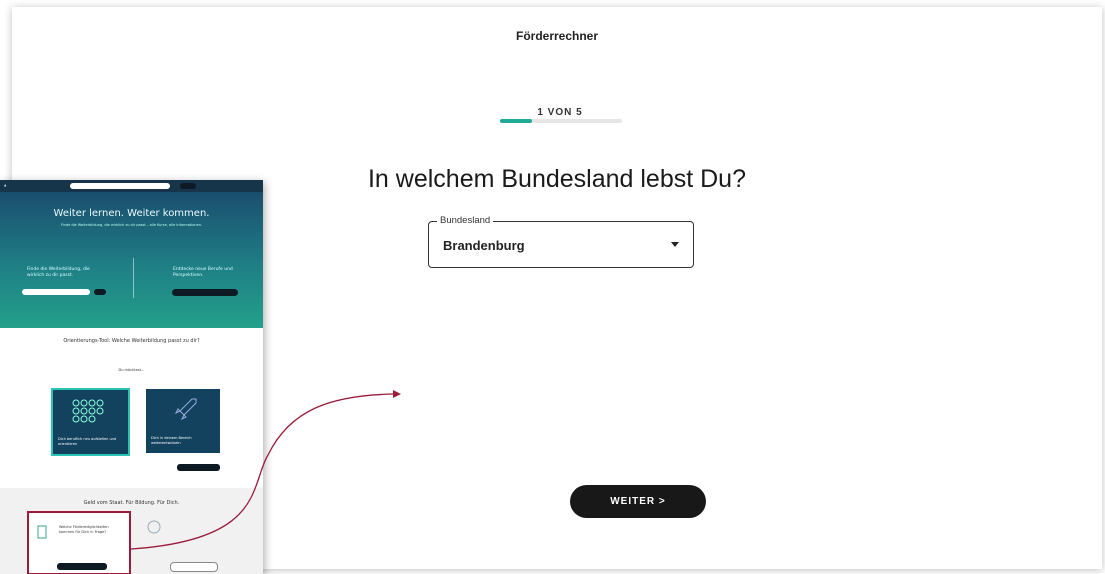 This screenshot has height=574, width=1105. I want to click on preview-hero-title: Weiter lernen. Weiter kommen., so click(131, 213).